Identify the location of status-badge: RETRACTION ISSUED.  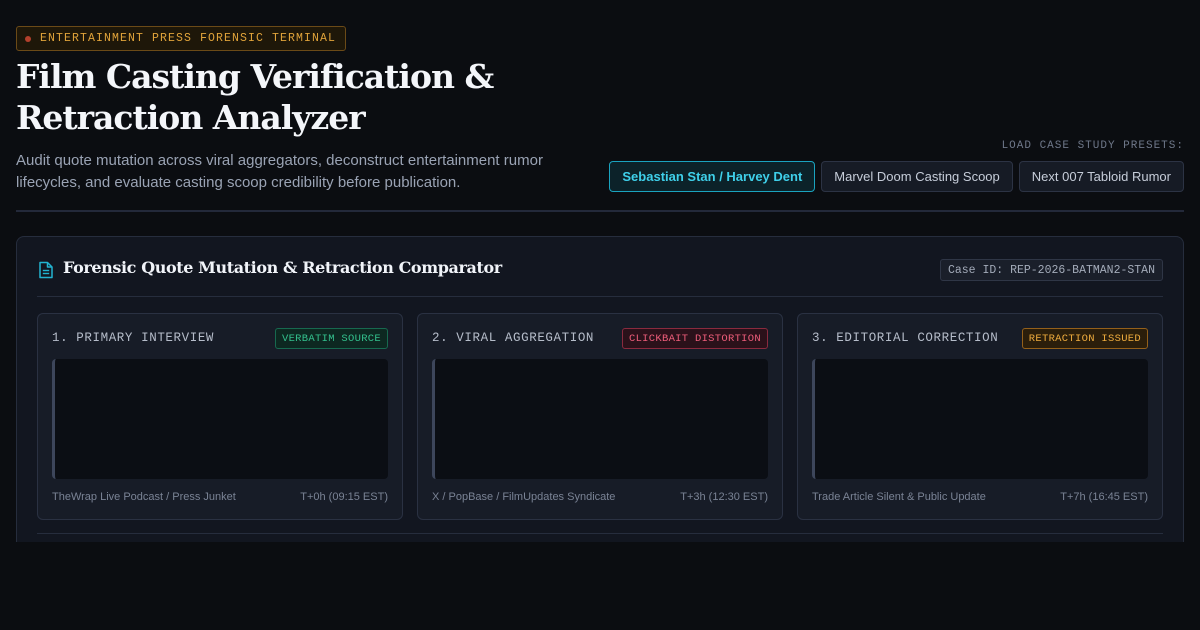
(1084, 338).